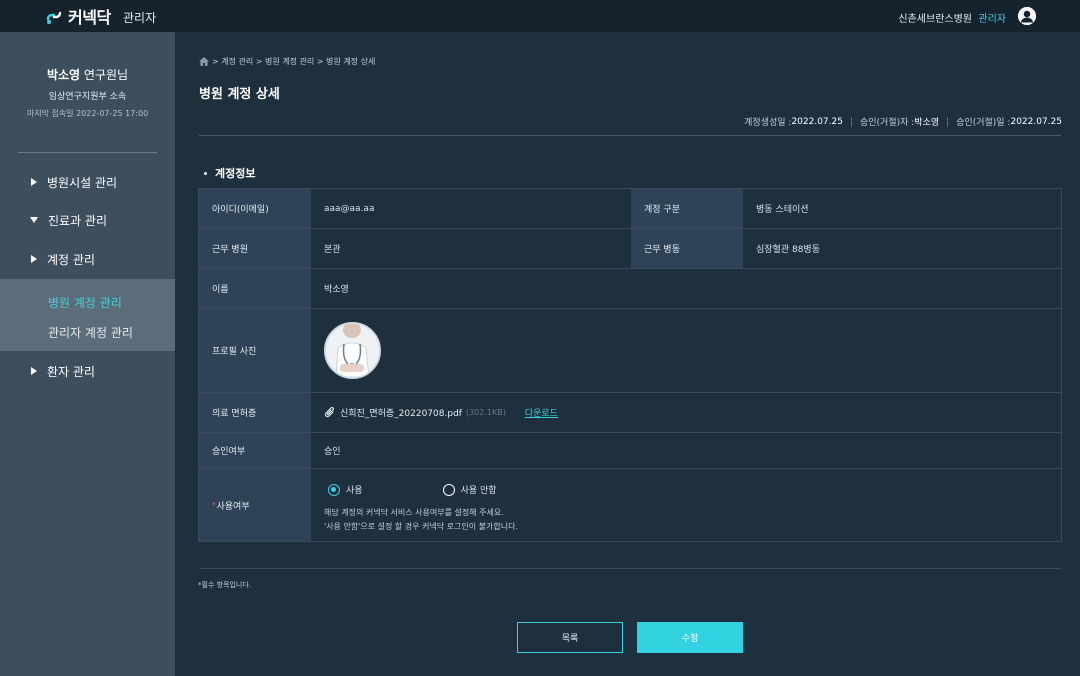  I want to click on account-type-label: 계정 구분, so click(687, 209).